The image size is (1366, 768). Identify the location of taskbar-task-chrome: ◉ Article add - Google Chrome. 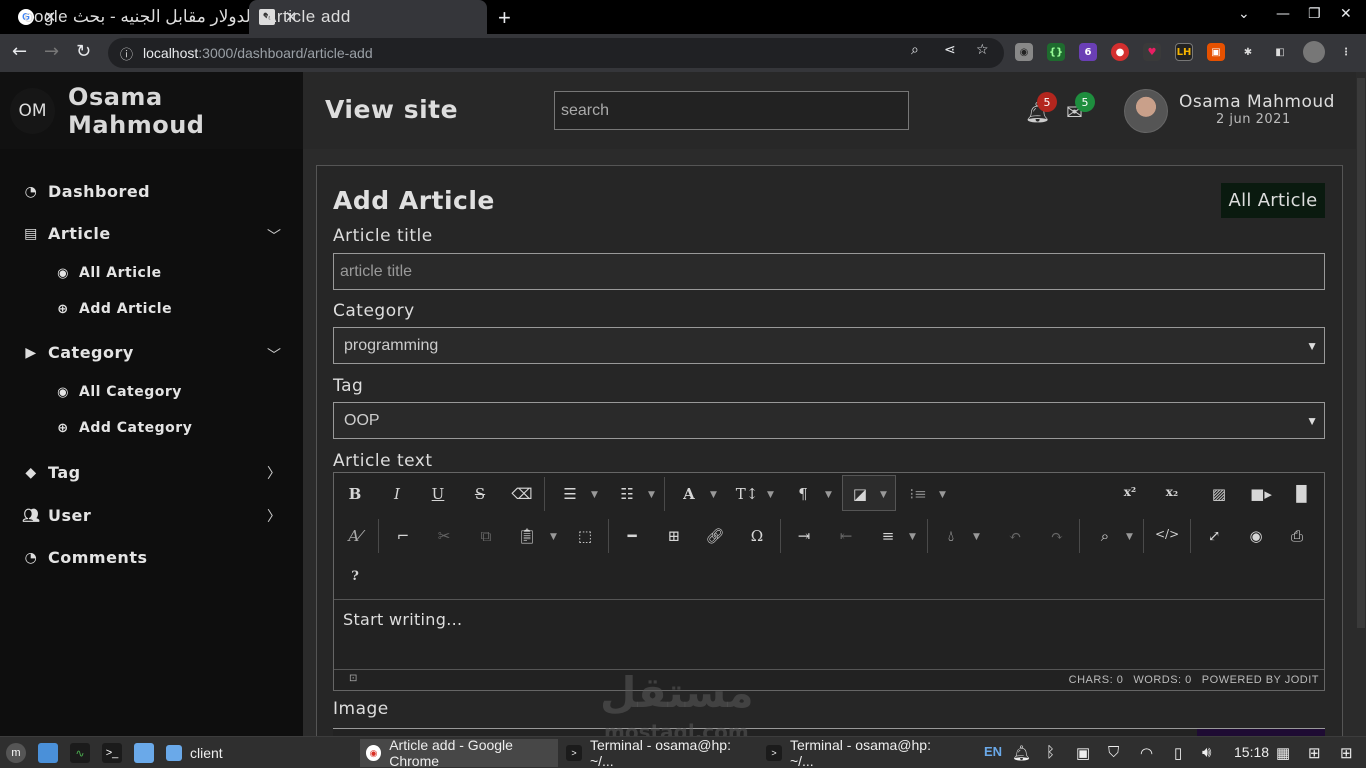
(459, 752).